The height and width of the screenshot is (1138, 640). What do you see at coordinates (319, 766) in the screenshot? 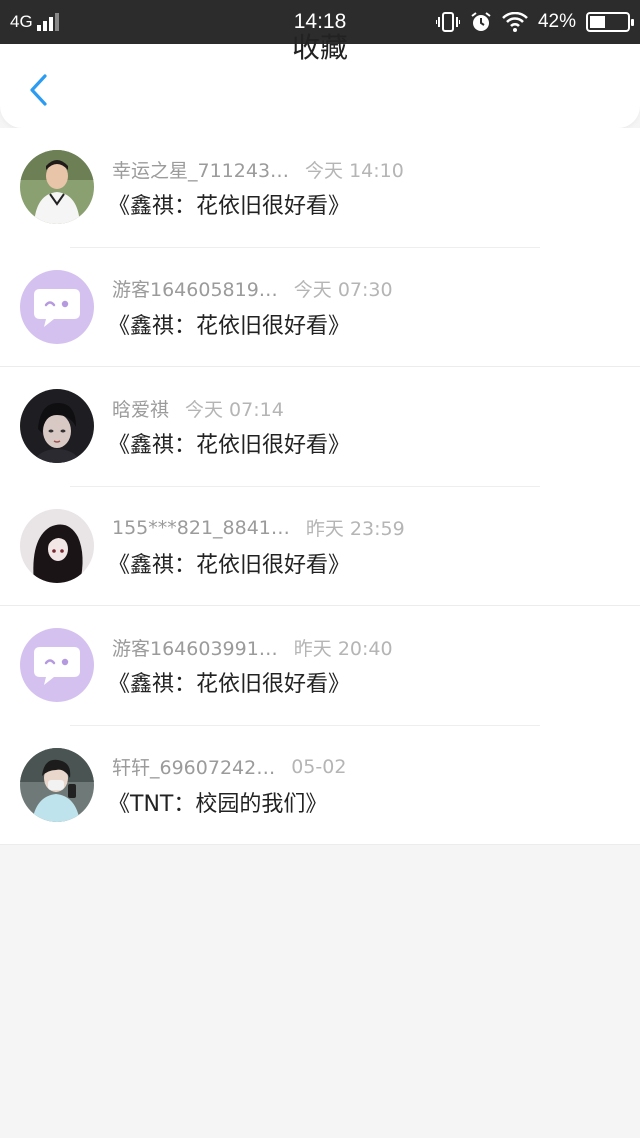
I see `timestamp: 05-02` at bounding box center [319, 766].